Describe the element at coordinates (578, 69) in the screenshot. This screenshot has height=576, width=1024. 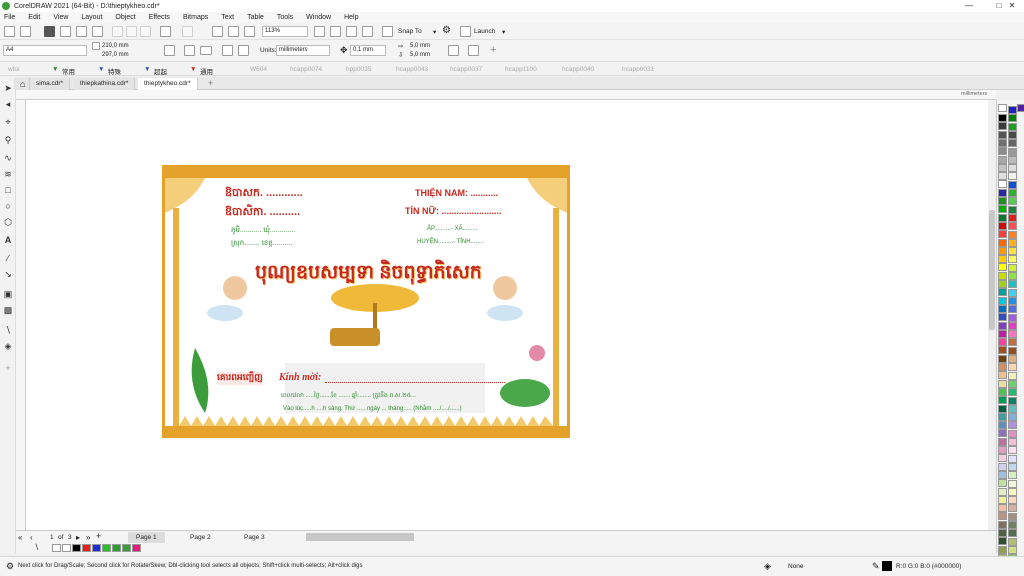
I see `custom-item-11: hcapp0040` at that location.